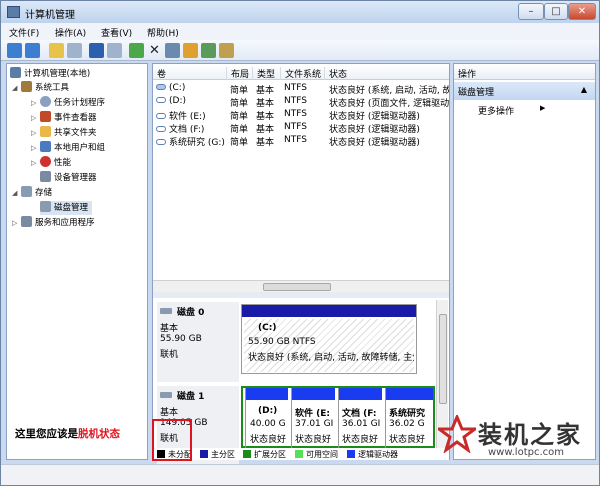 This screenshot has height=486, width=600. I want to click on tree-services-apps: 服务和应用程序, so click(58, 223).